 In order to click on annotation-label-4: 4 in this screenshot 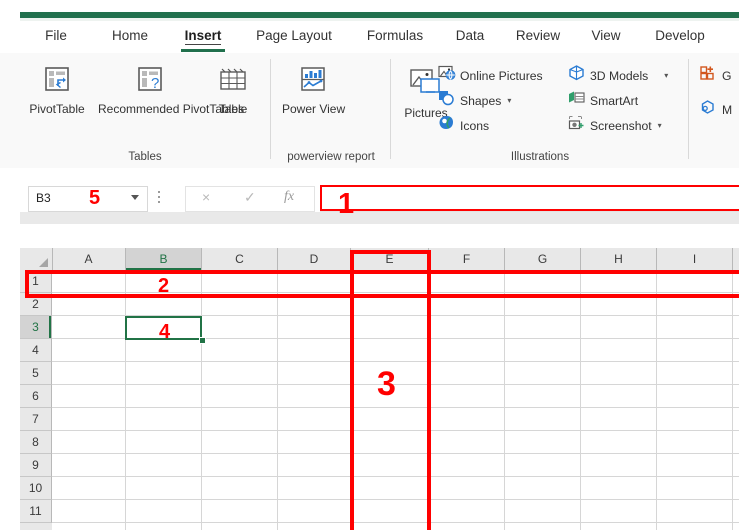, I will do `click(165, 332)`.